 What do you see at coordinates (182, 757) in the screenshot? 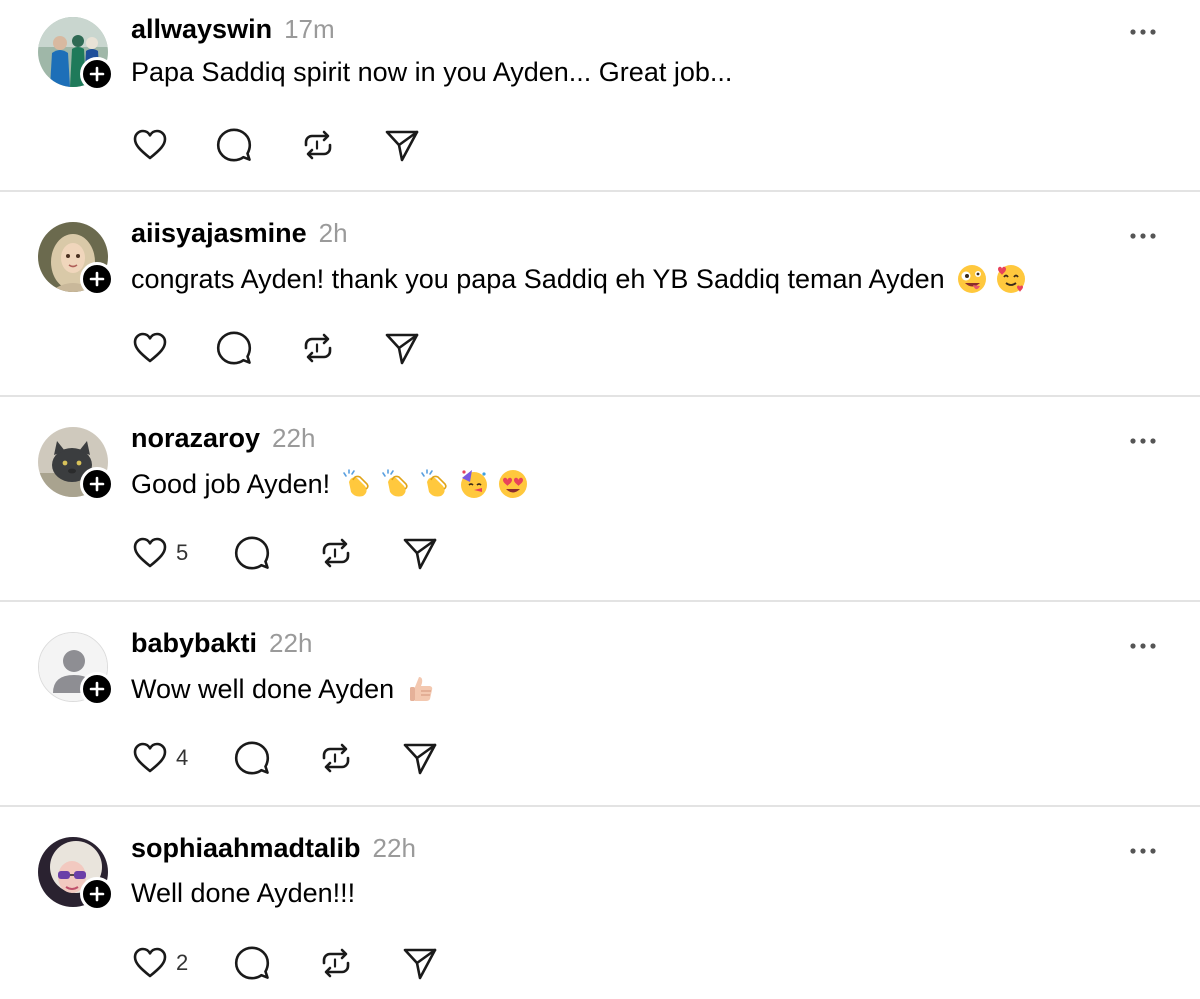
I see `like-count: 4` at bounding box center [182, 757].